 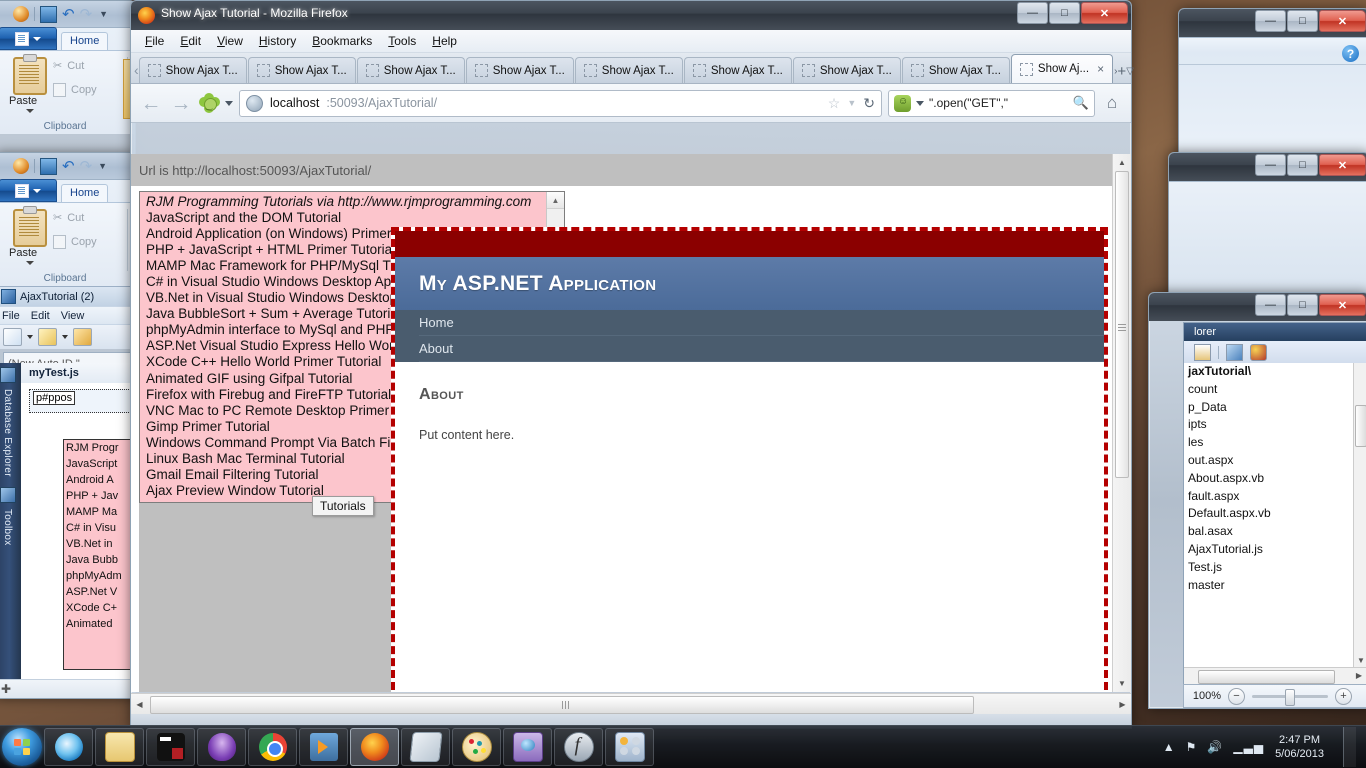 I want to click on firefox-menu-bookmarks: Bookmarks, so click(x=342, y=41).